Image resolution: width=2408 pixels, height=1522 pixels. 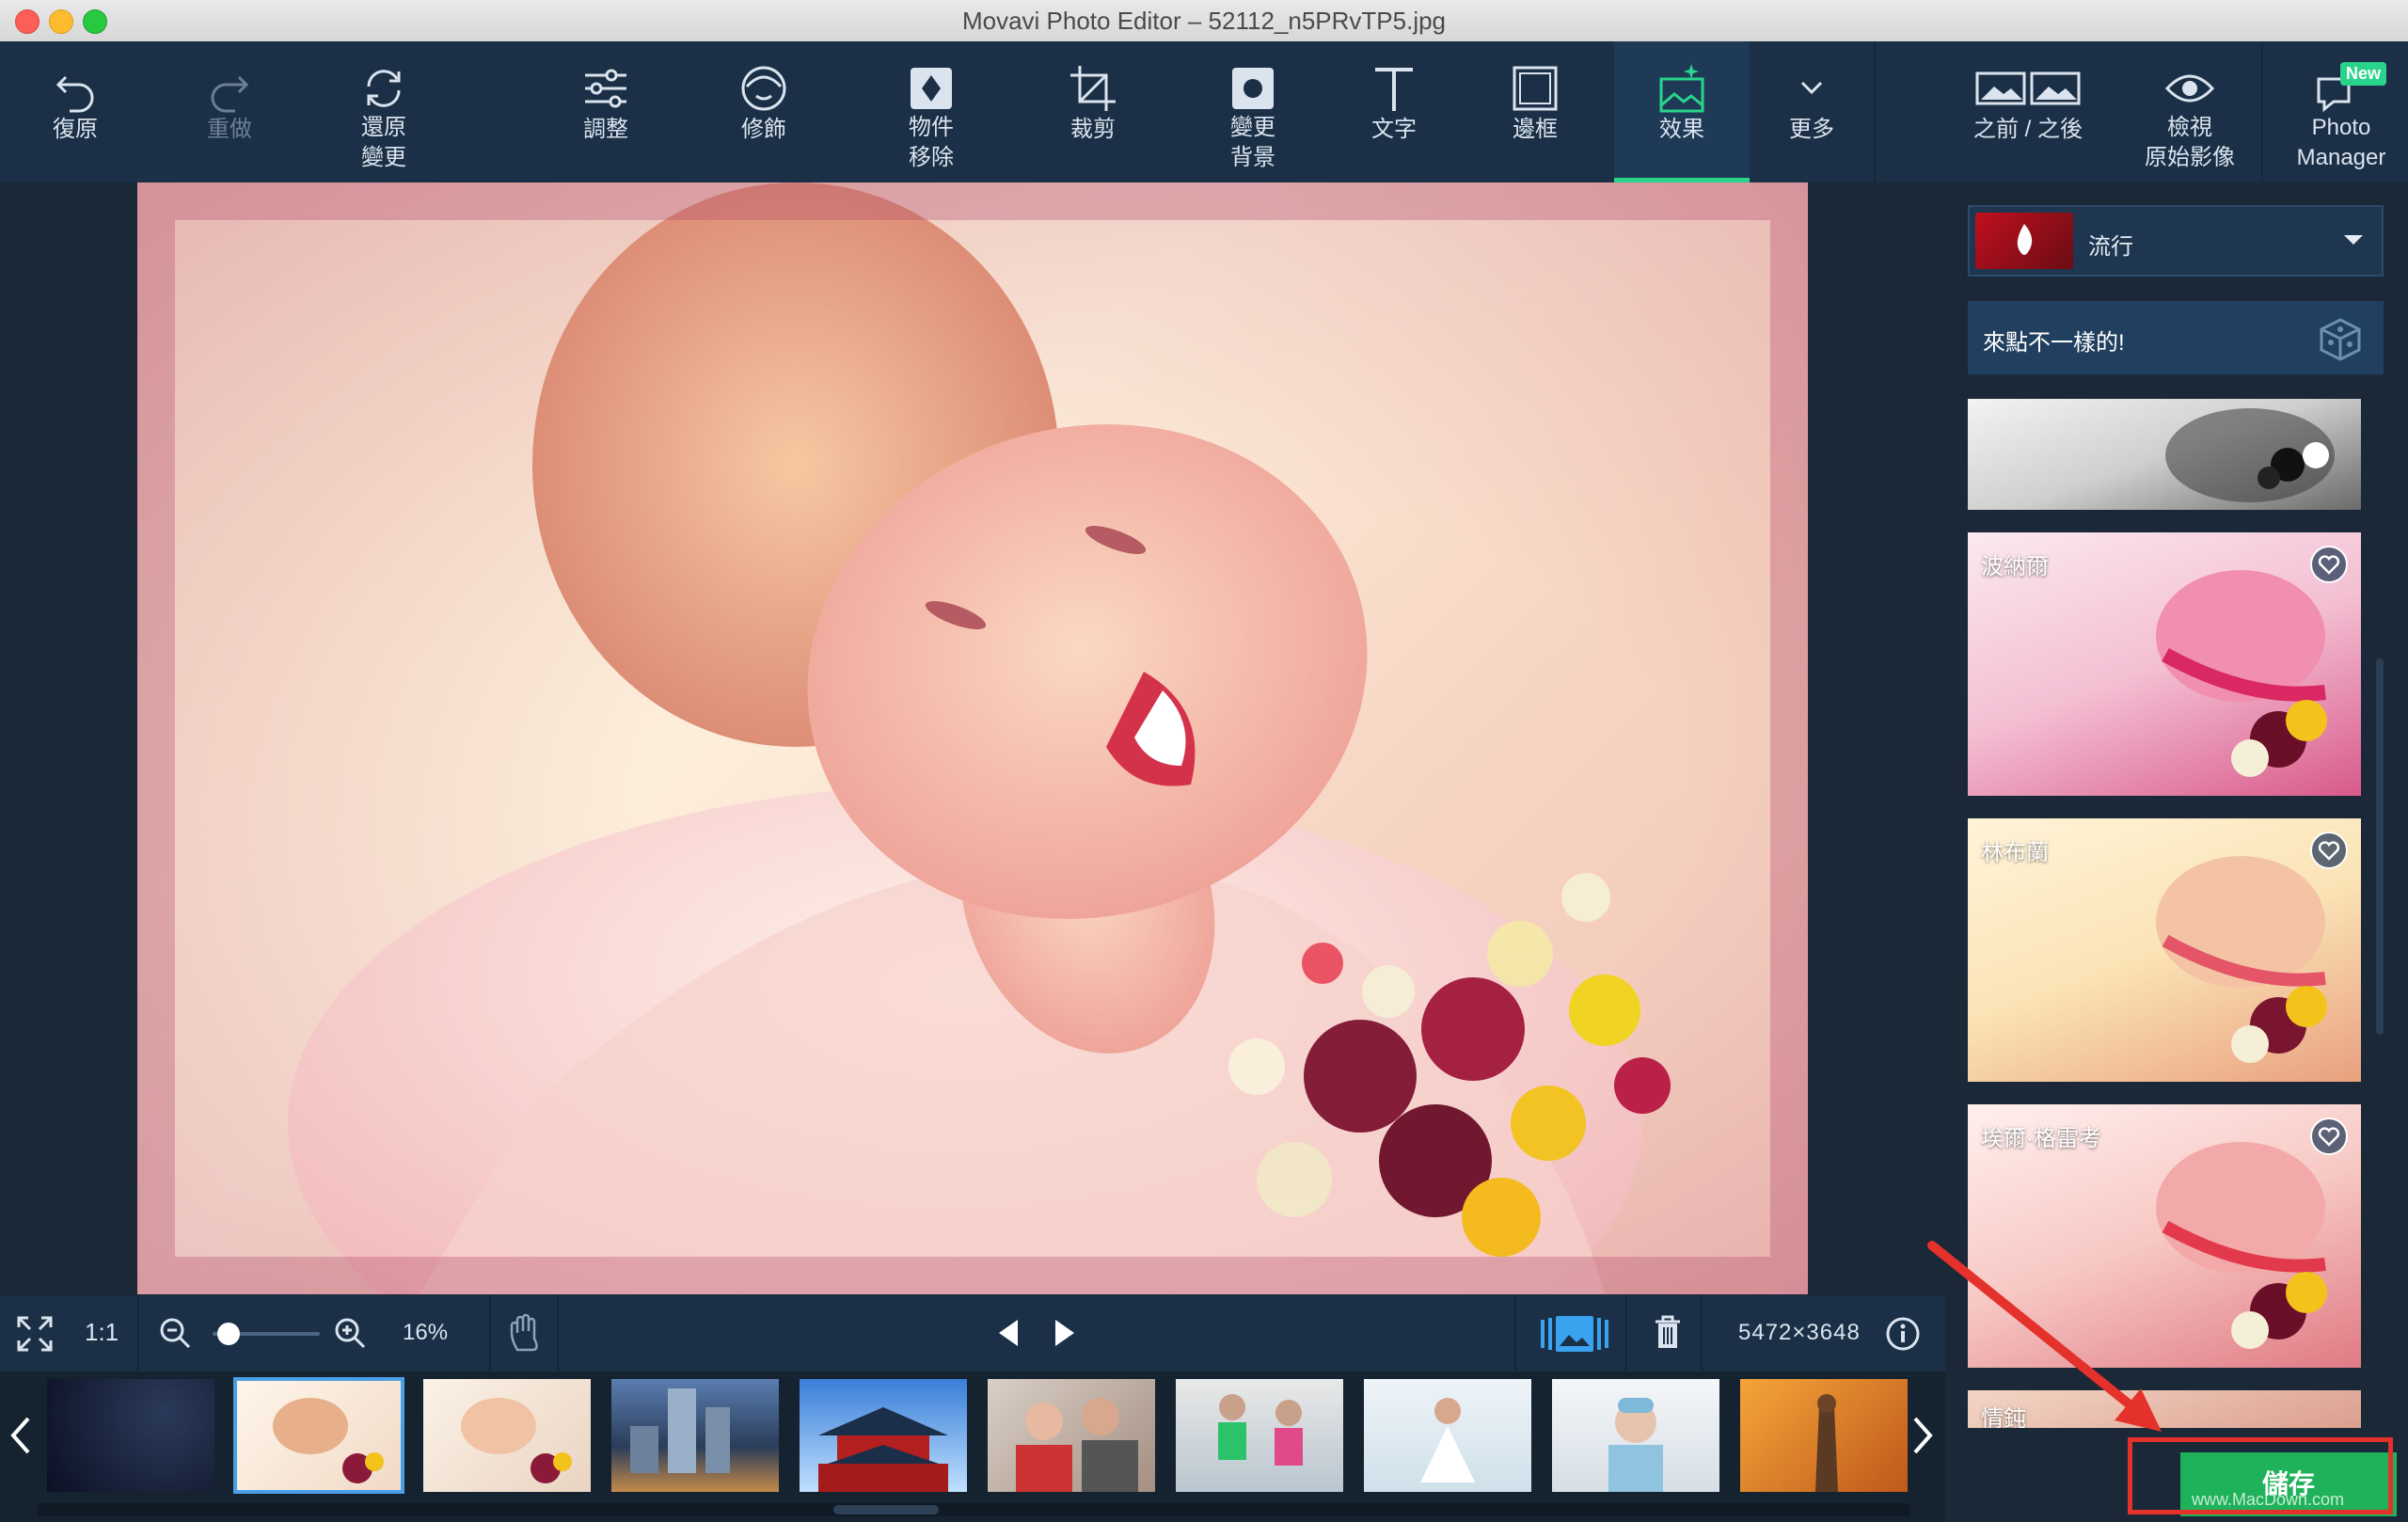 I want to click on random-effect-label: 來點不一樣的!, so click(x=2054, y=343).